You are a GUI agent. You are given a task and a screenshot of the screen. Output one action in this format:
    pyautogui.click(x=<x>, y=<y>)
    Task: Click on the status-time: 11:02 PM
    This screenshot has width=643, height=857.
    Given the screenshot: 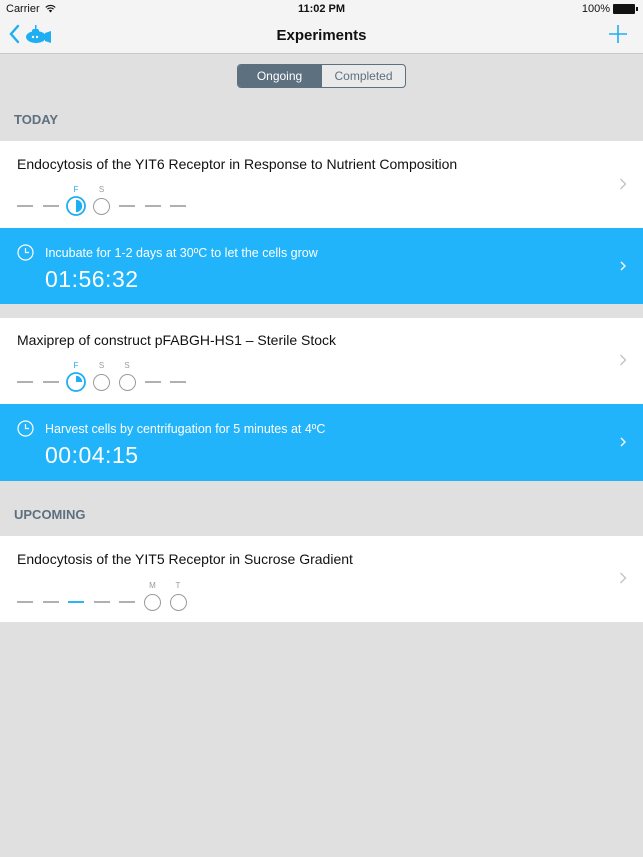 What is the action you would take?
    pyautogui.click(x=321, y=9)
    